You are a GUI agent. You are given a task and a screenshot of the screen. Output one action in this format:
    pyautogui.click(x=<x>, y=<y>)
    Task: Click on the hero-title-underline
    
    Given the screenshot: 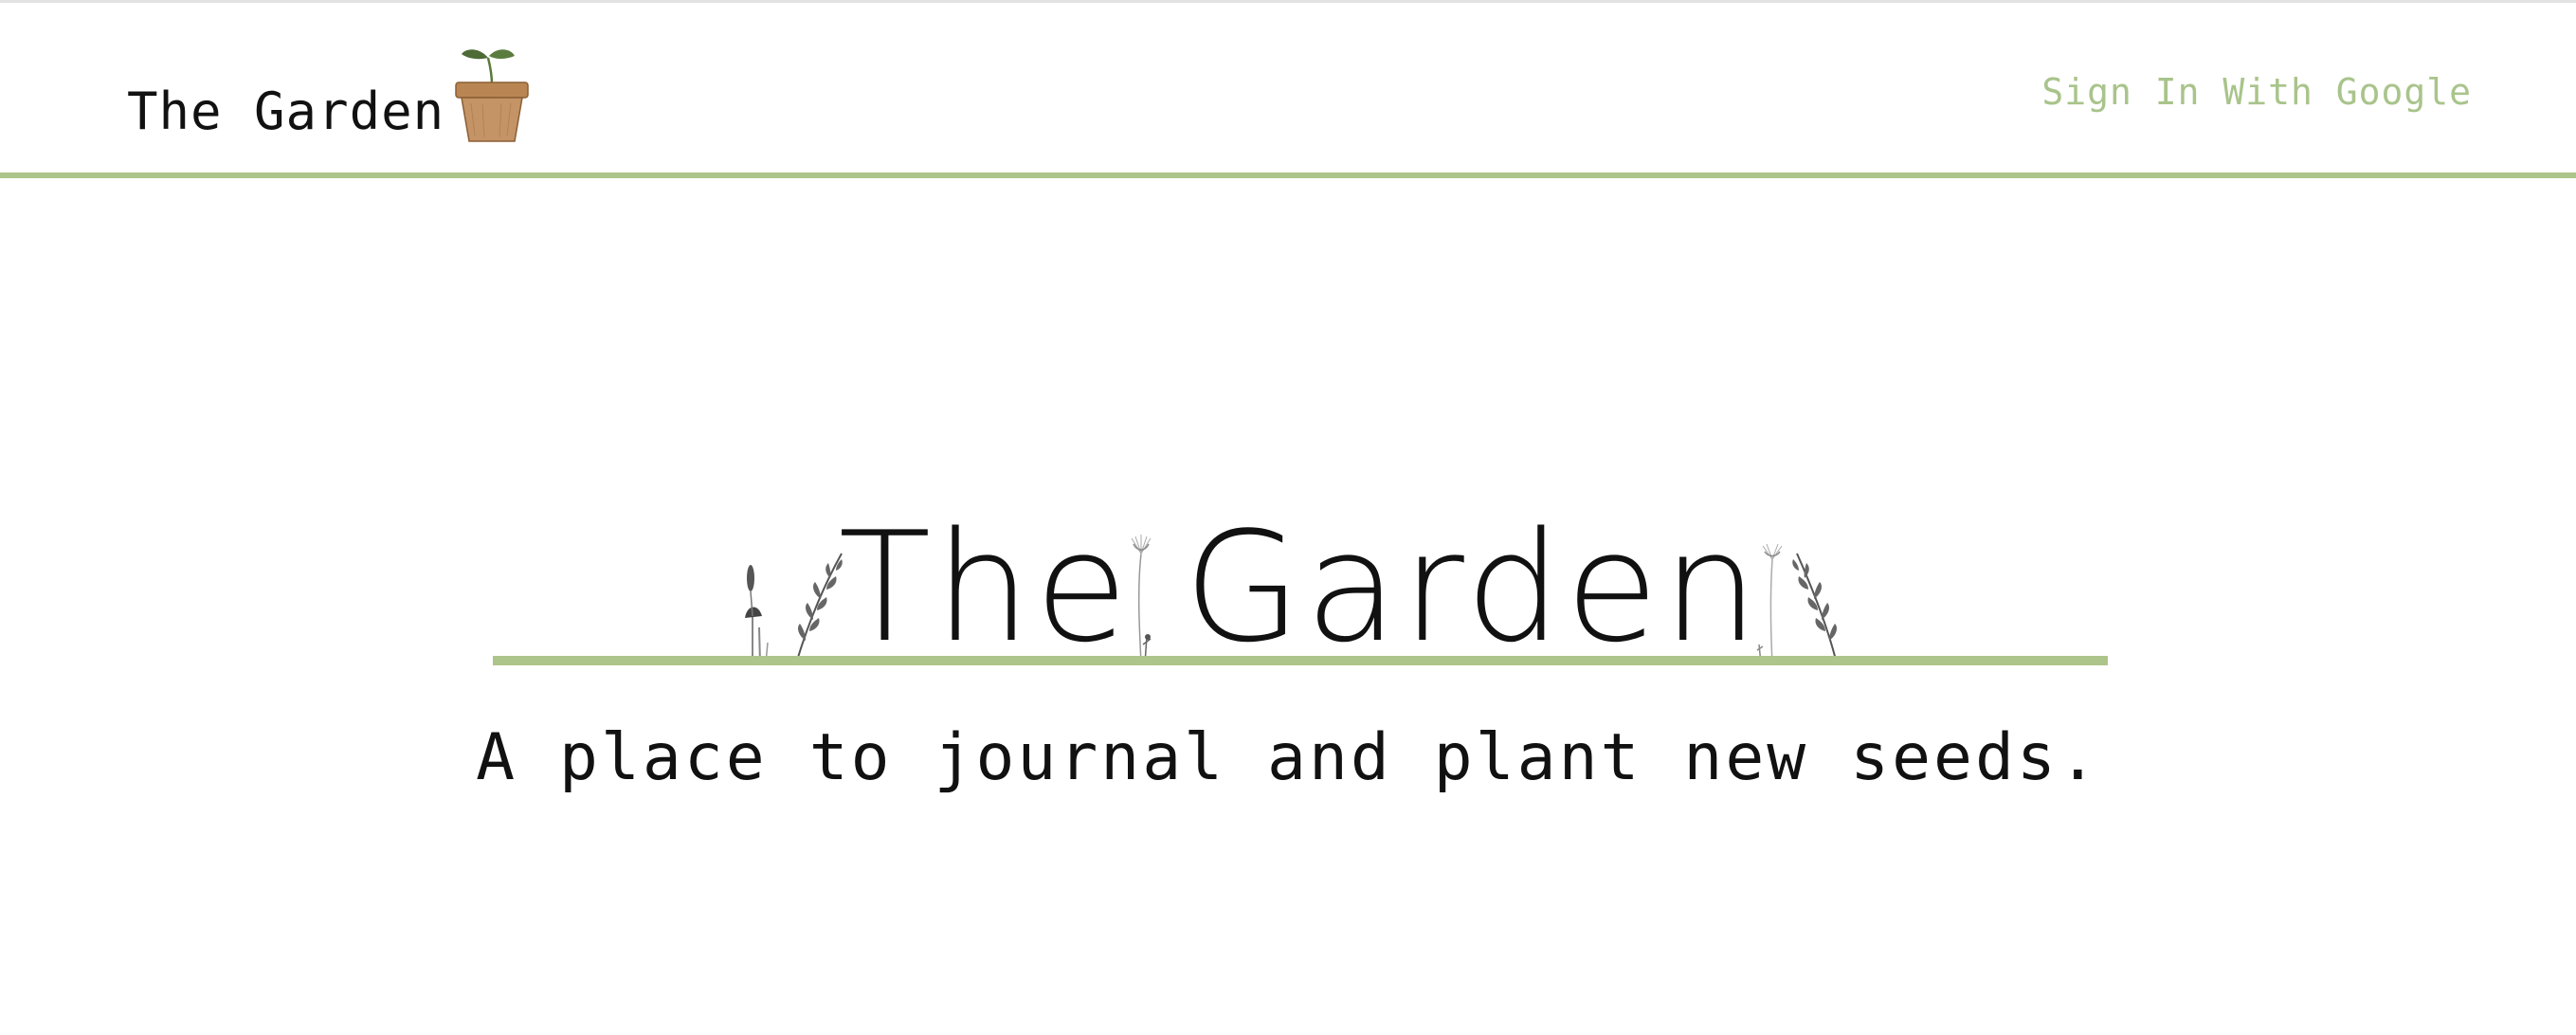 What is the action you would take?
    pyautogui.click(x=1300, y=660)
    